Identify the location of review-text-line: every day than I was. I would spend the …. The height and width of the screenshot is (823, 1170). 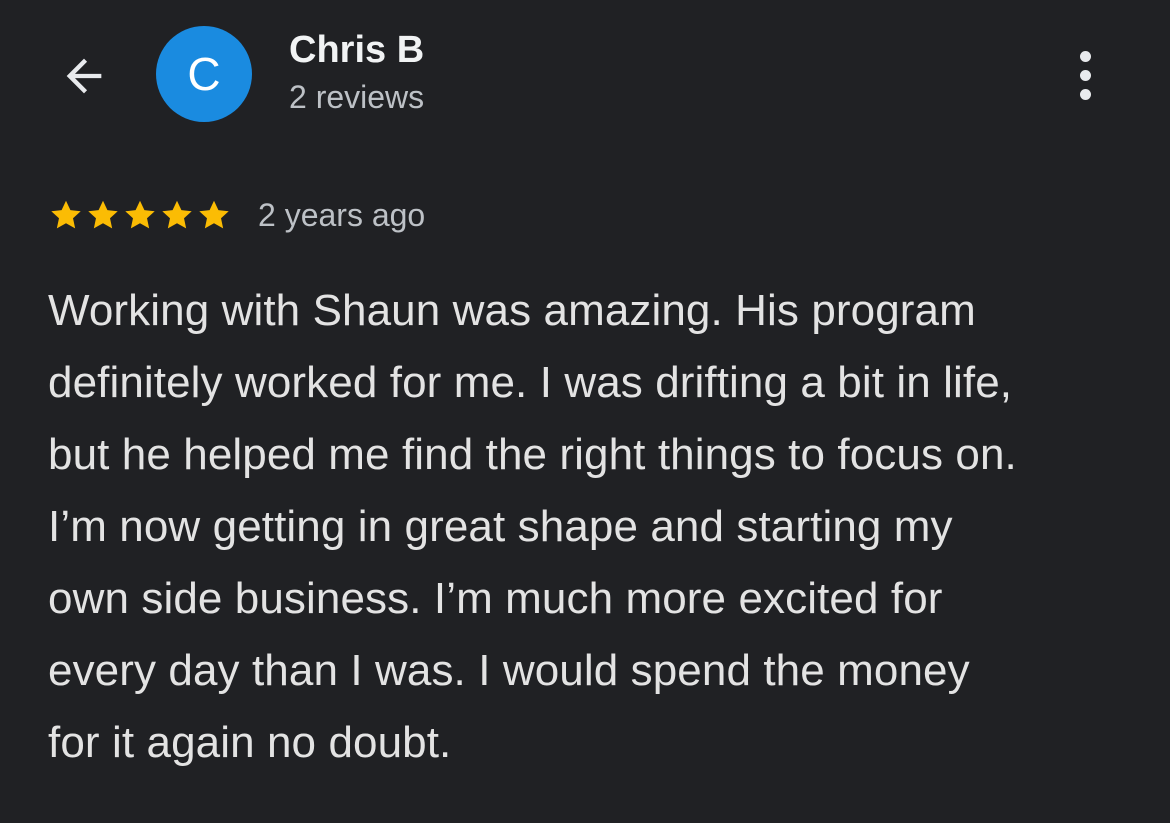
(509, 670).